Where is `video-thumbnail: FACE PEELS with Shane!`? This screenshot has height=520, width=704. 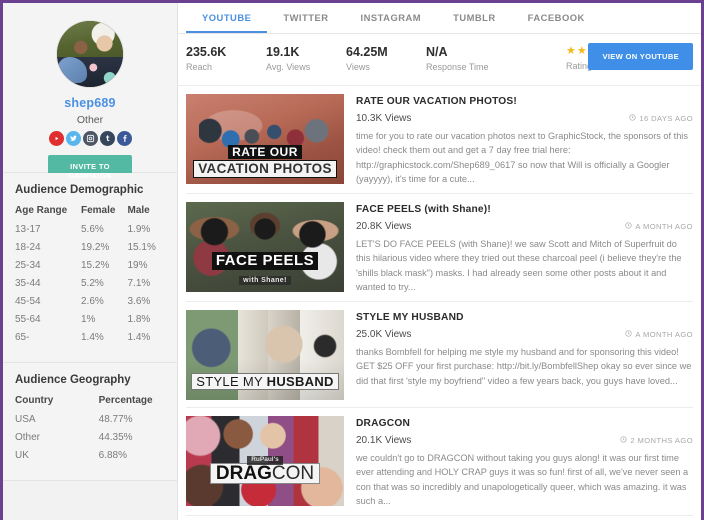
video-thumbnail: FACE PEELS with Shane! is located at coordinates (265, 247).